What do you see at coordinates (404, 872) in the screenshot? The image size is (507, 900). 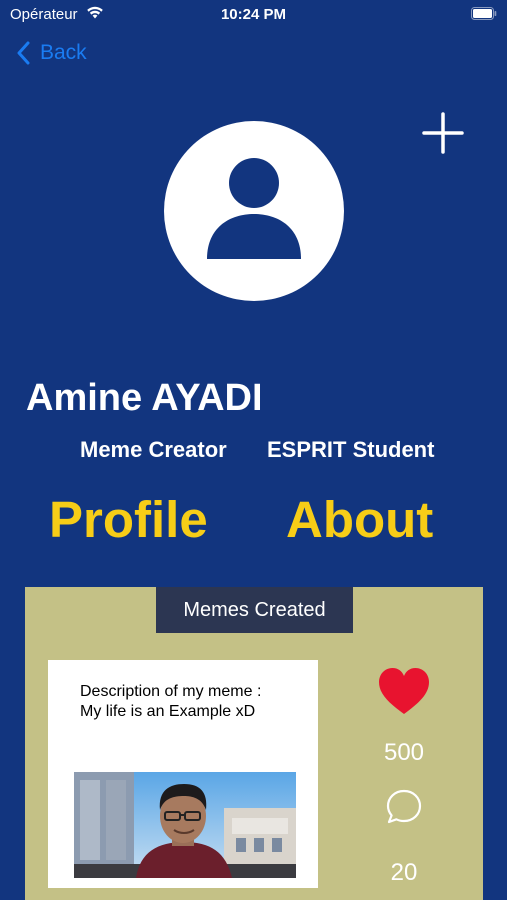 I see `comments-count: 20` at bounding box center [404, 872].